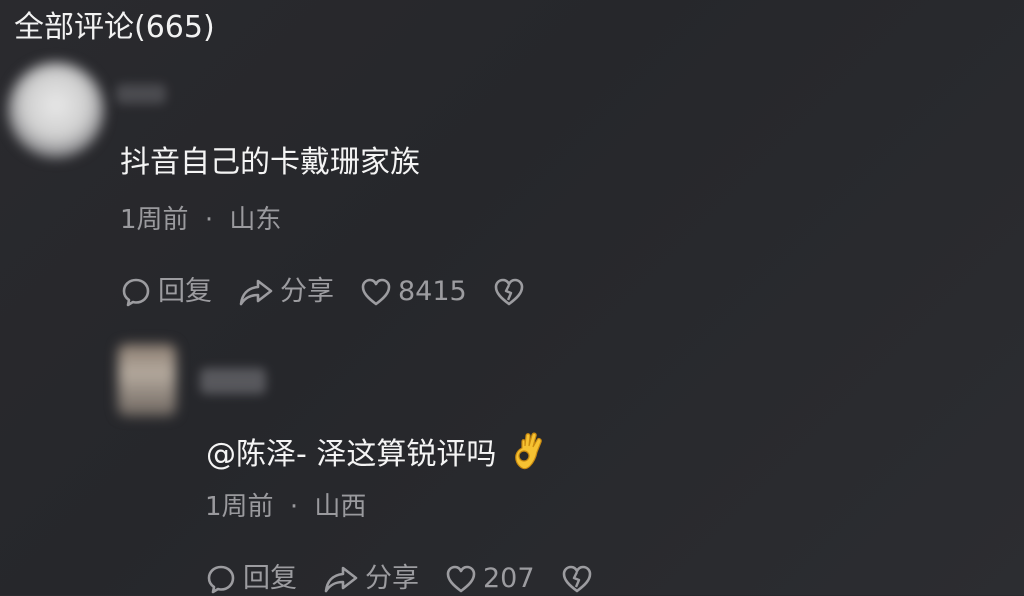 The image size is (1024, 596). Describe the element at coordinates (340, 507) in the screenshot. I see `comment-location: 山西` at that location.